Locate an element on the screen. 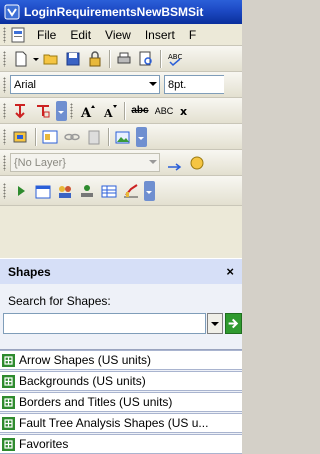  chart-button is located at coordinates (131, 191).